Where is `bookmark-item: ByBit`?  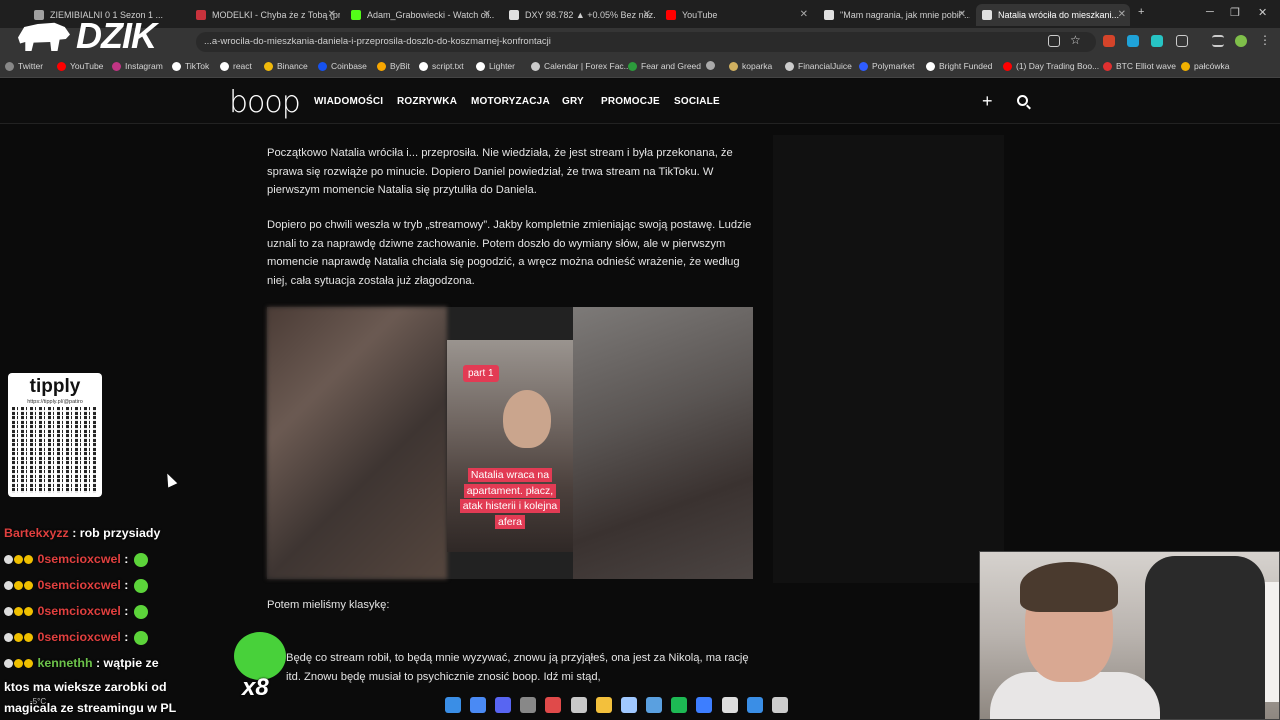
bookmark-item: ByBit is located at coordinates (393, 66).